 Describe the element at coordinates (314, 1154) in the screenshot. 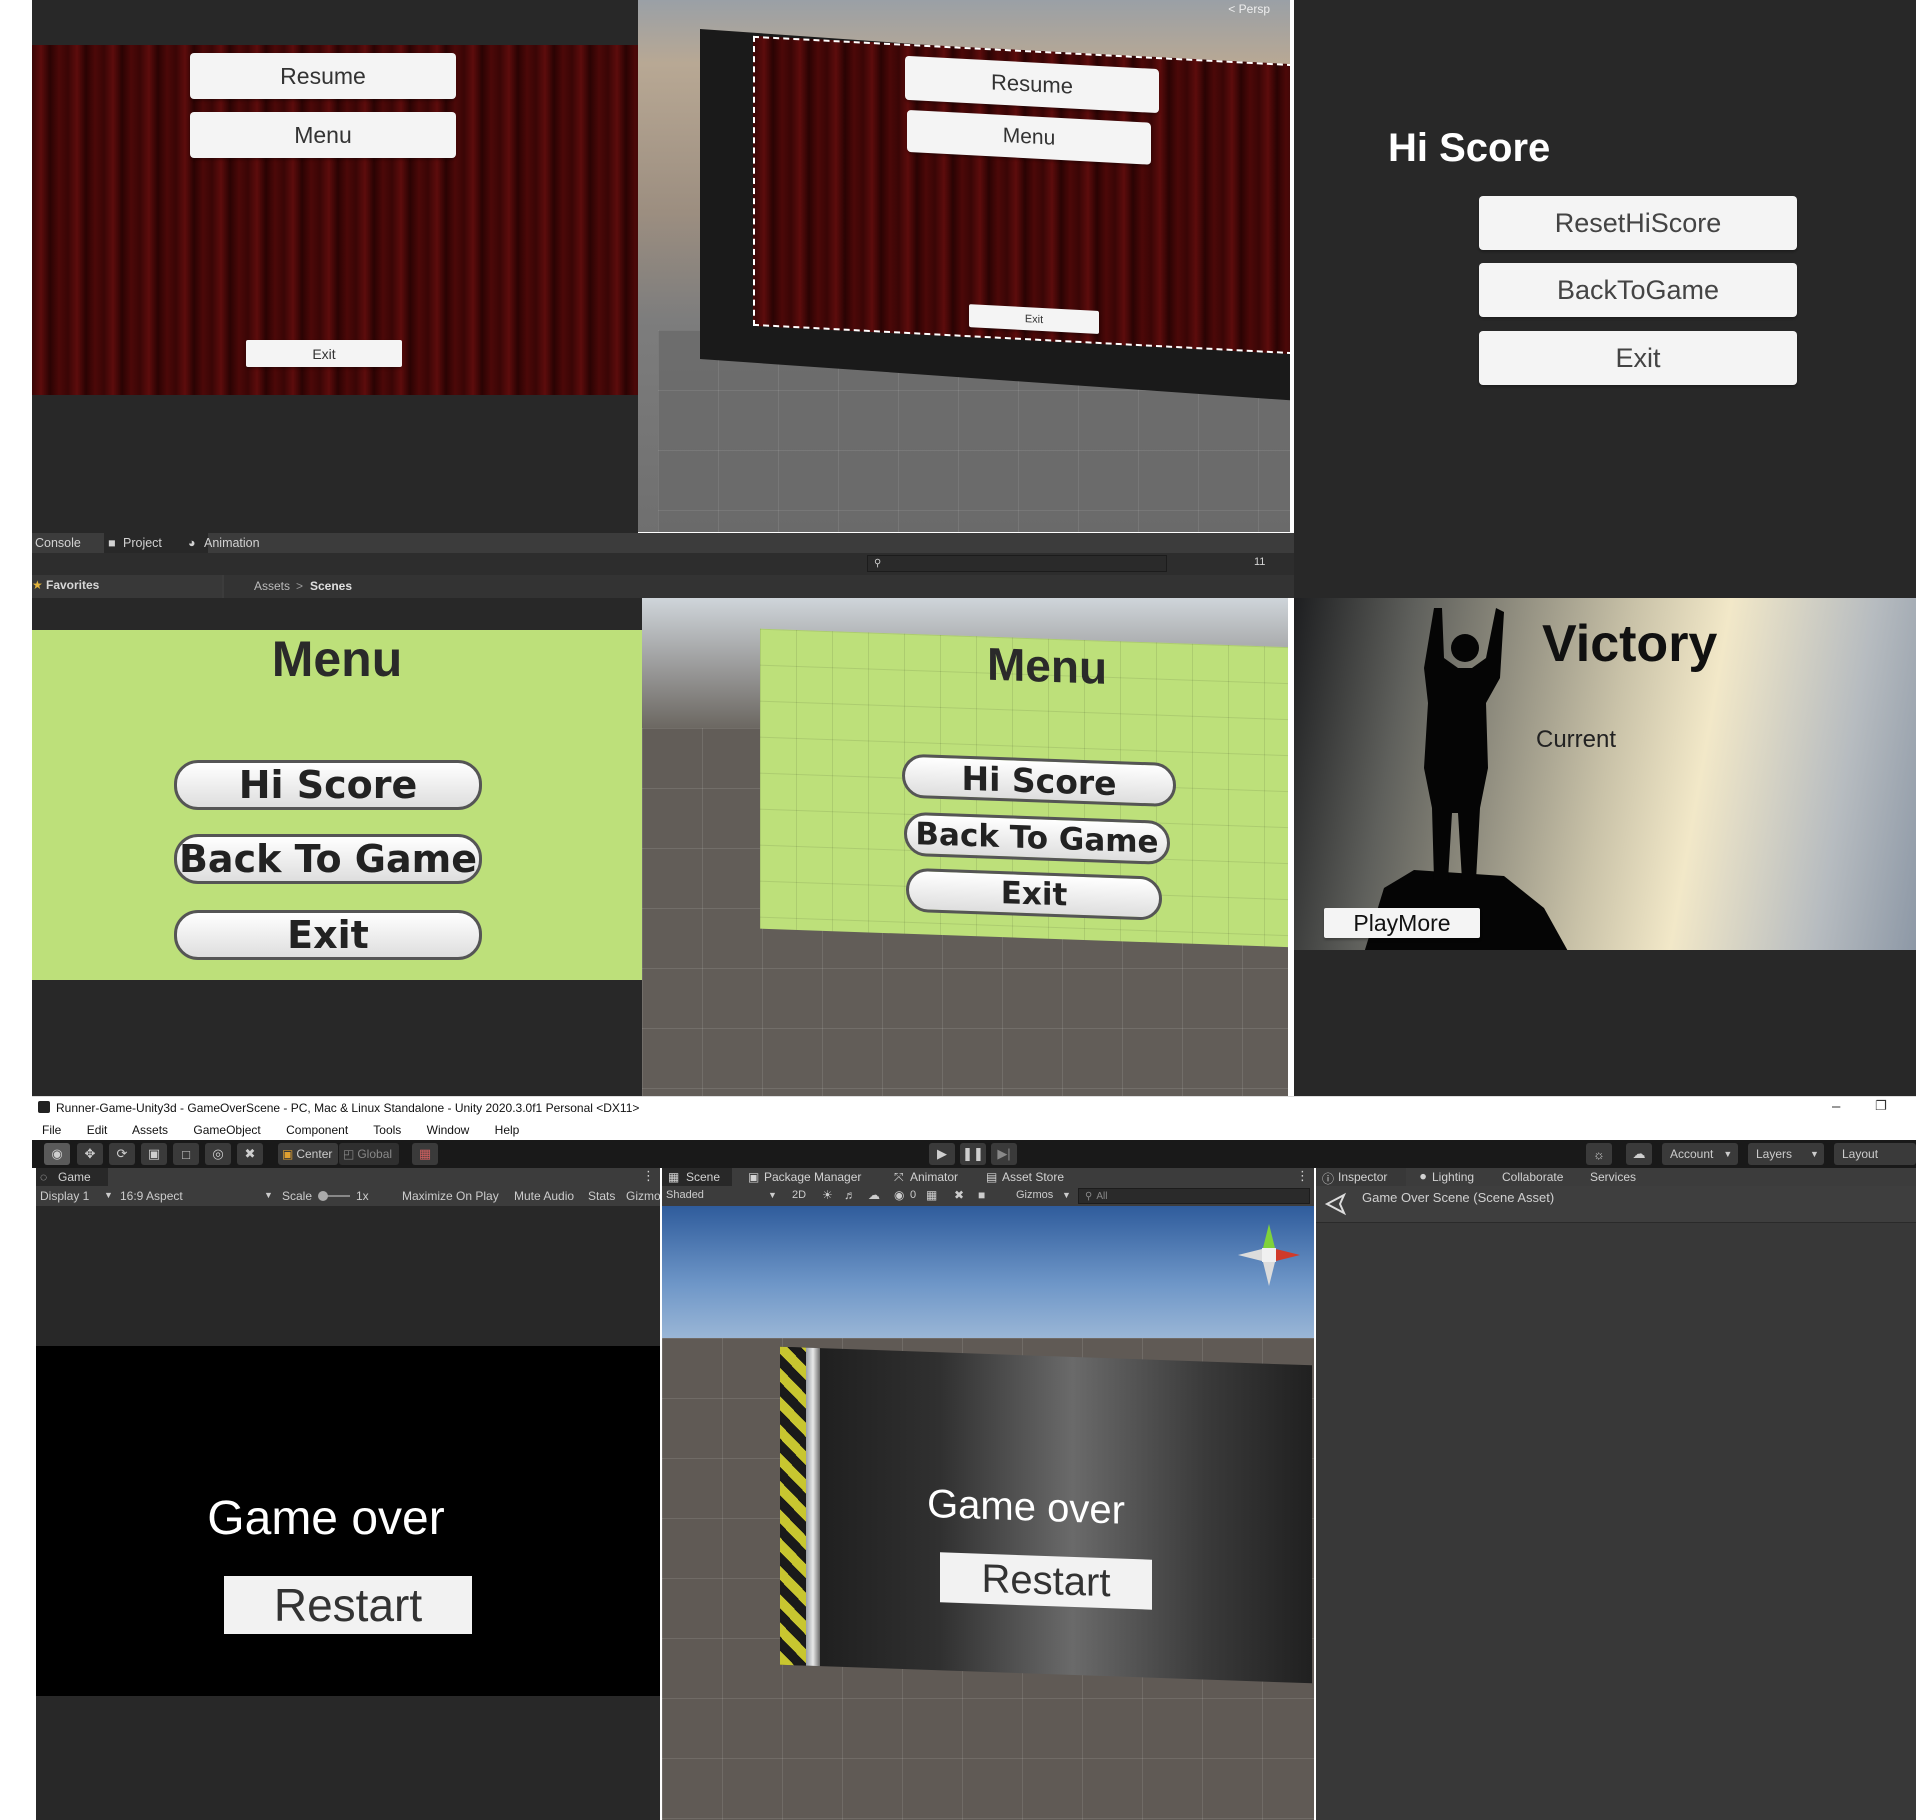

I see `pivot-center-label: Center` at that location.